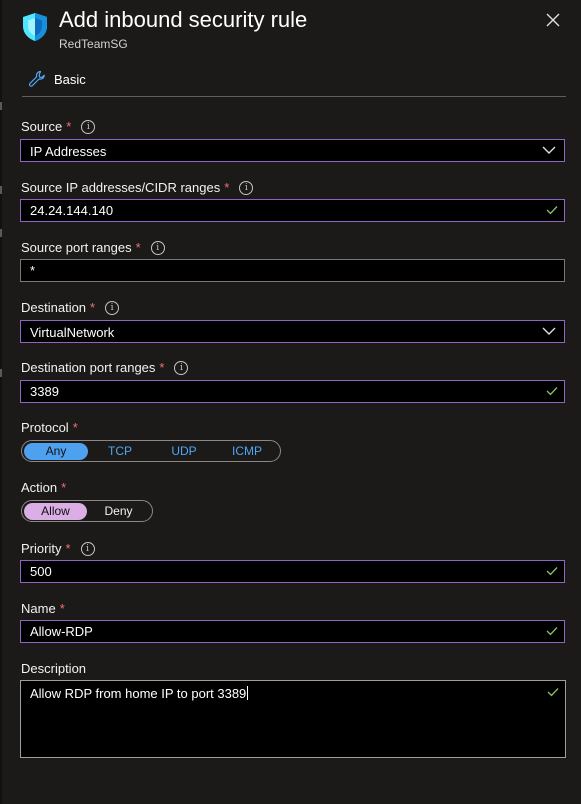  I want to click on priority-input, so click(292, 571).